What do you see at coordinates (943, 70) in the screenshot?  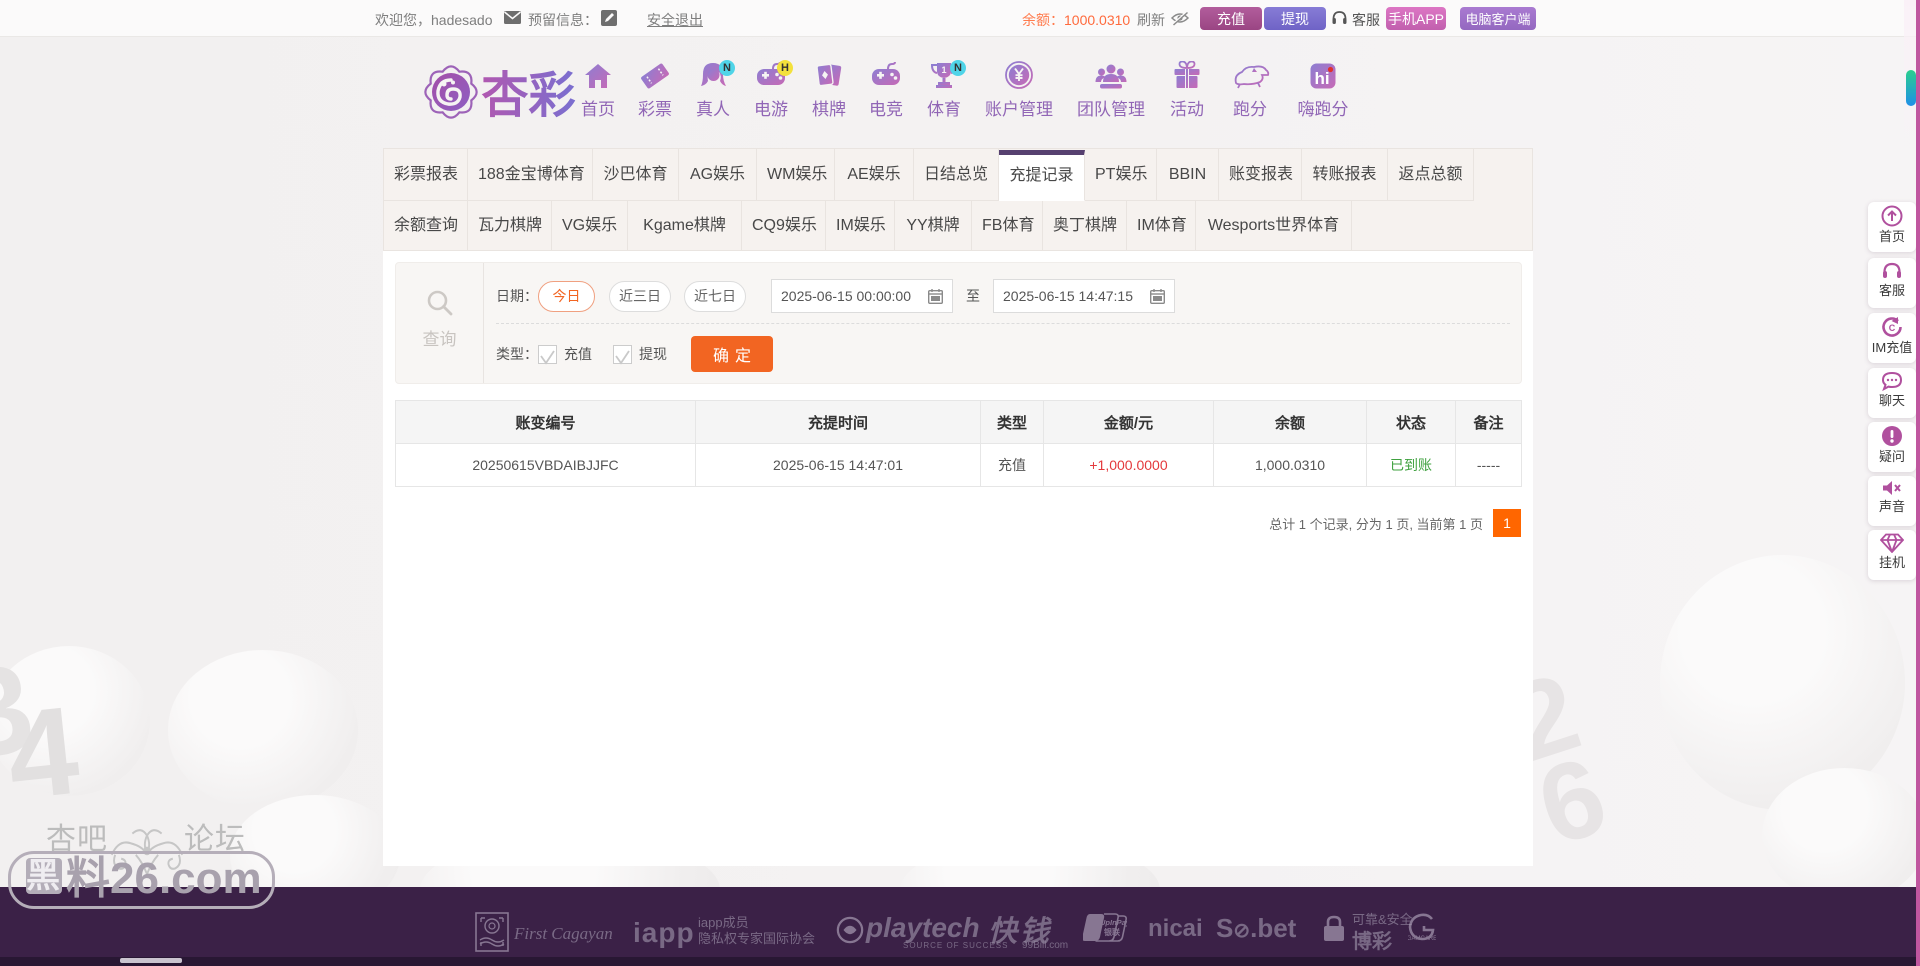 I see `svg-text: 1` at bounding box center [943, 70].